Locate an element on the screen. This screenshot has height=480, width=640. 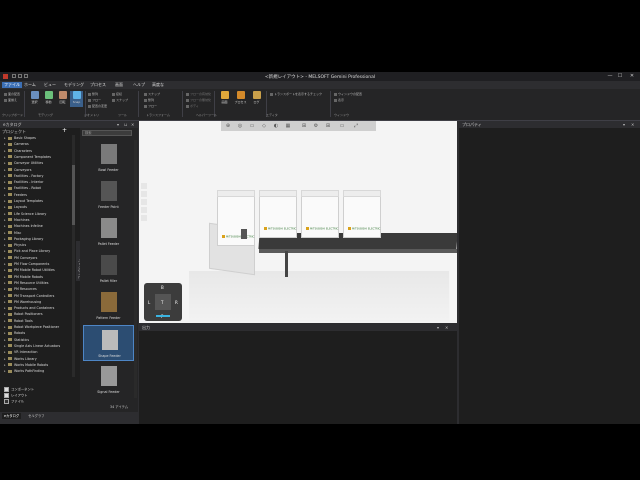
catalog-item: Feeder Point is located at coordinates (108, 195).